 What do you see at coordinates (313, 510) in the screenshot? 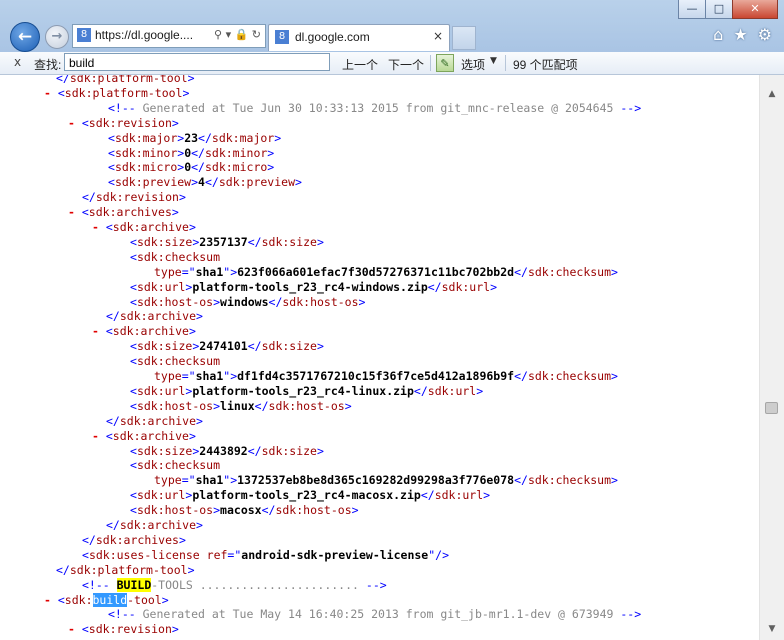
I see `xml-token: sdk:host-os` at bounding box center [313, 510].